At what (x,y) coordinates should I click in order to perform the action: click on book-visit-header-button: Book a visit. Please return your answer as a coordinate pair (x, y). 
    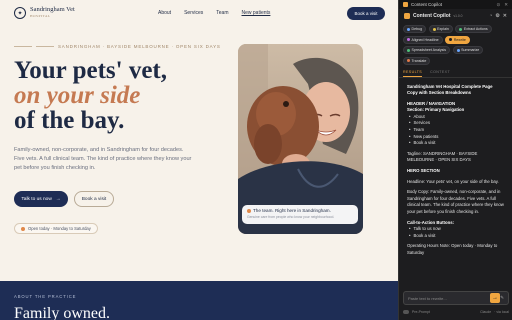
    Looking at the image, I should click on (366, 13).